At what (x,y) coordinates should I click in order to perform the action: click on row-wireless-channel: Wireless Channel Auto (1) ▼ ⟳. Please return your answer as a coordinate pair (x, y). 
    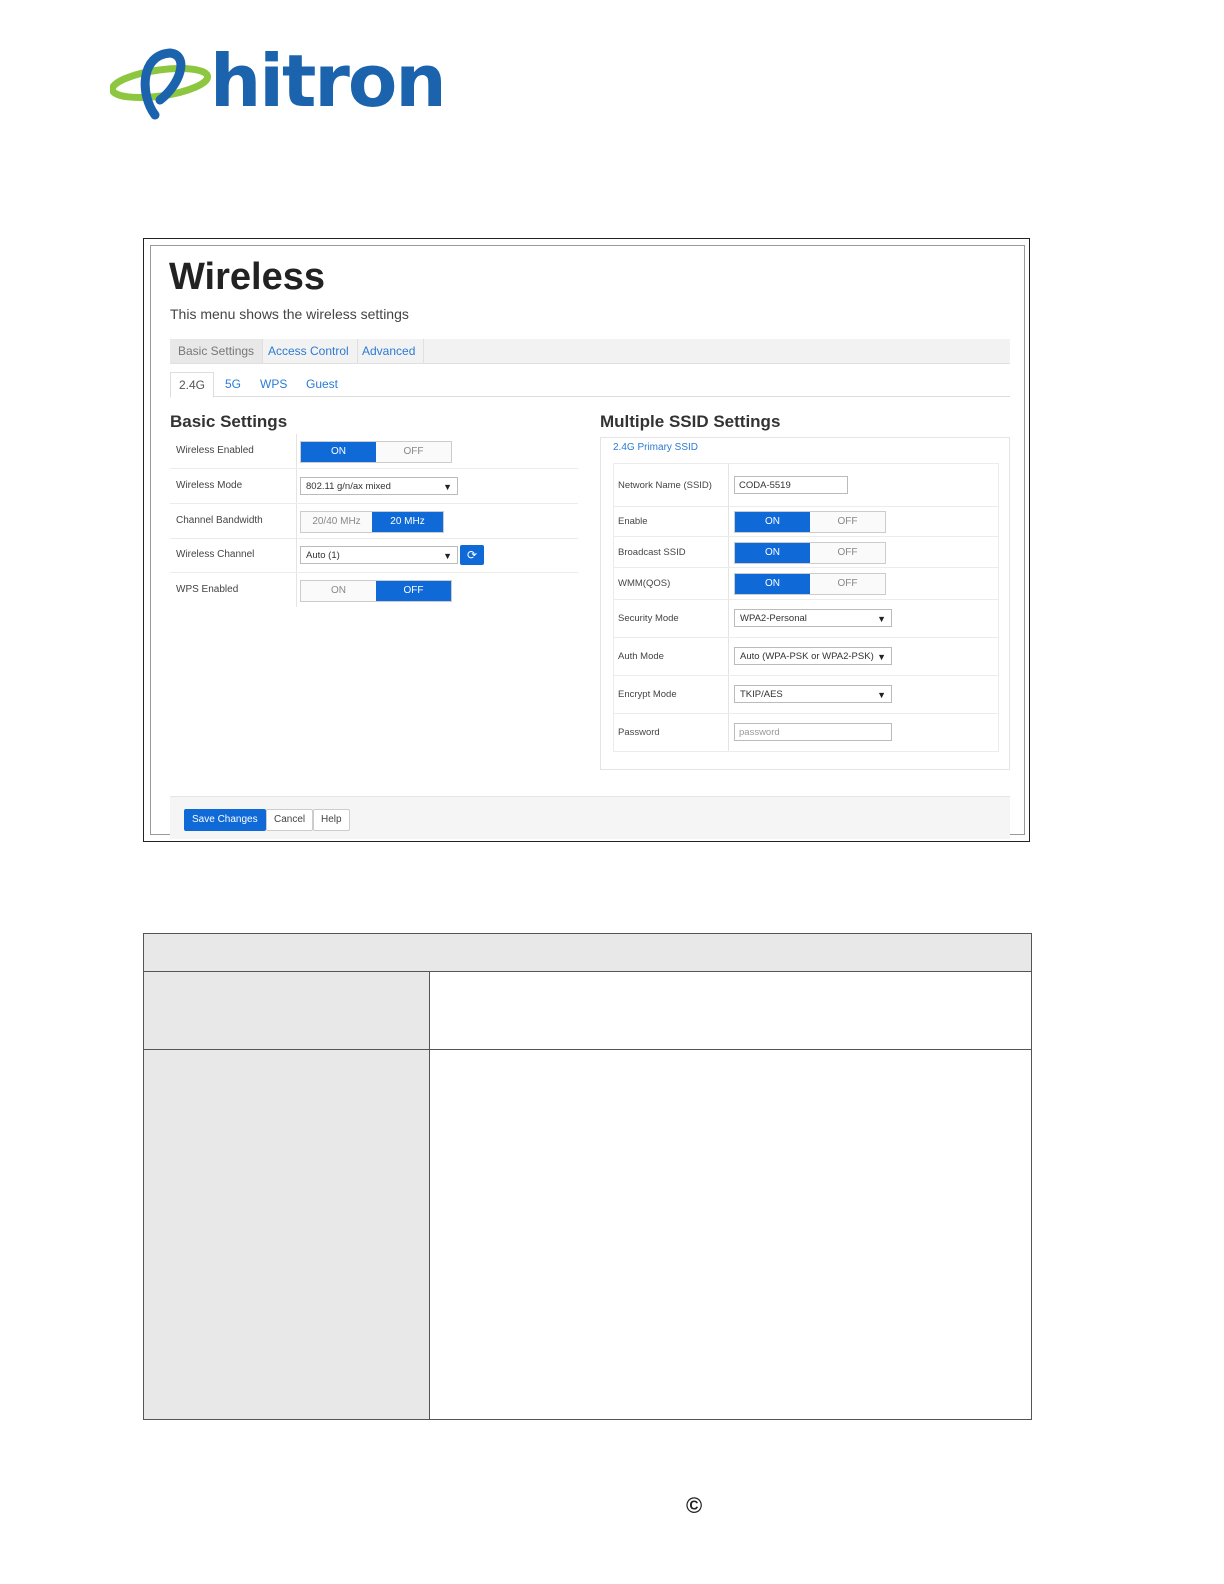
    Looking at the image, I should click on (374, 555).